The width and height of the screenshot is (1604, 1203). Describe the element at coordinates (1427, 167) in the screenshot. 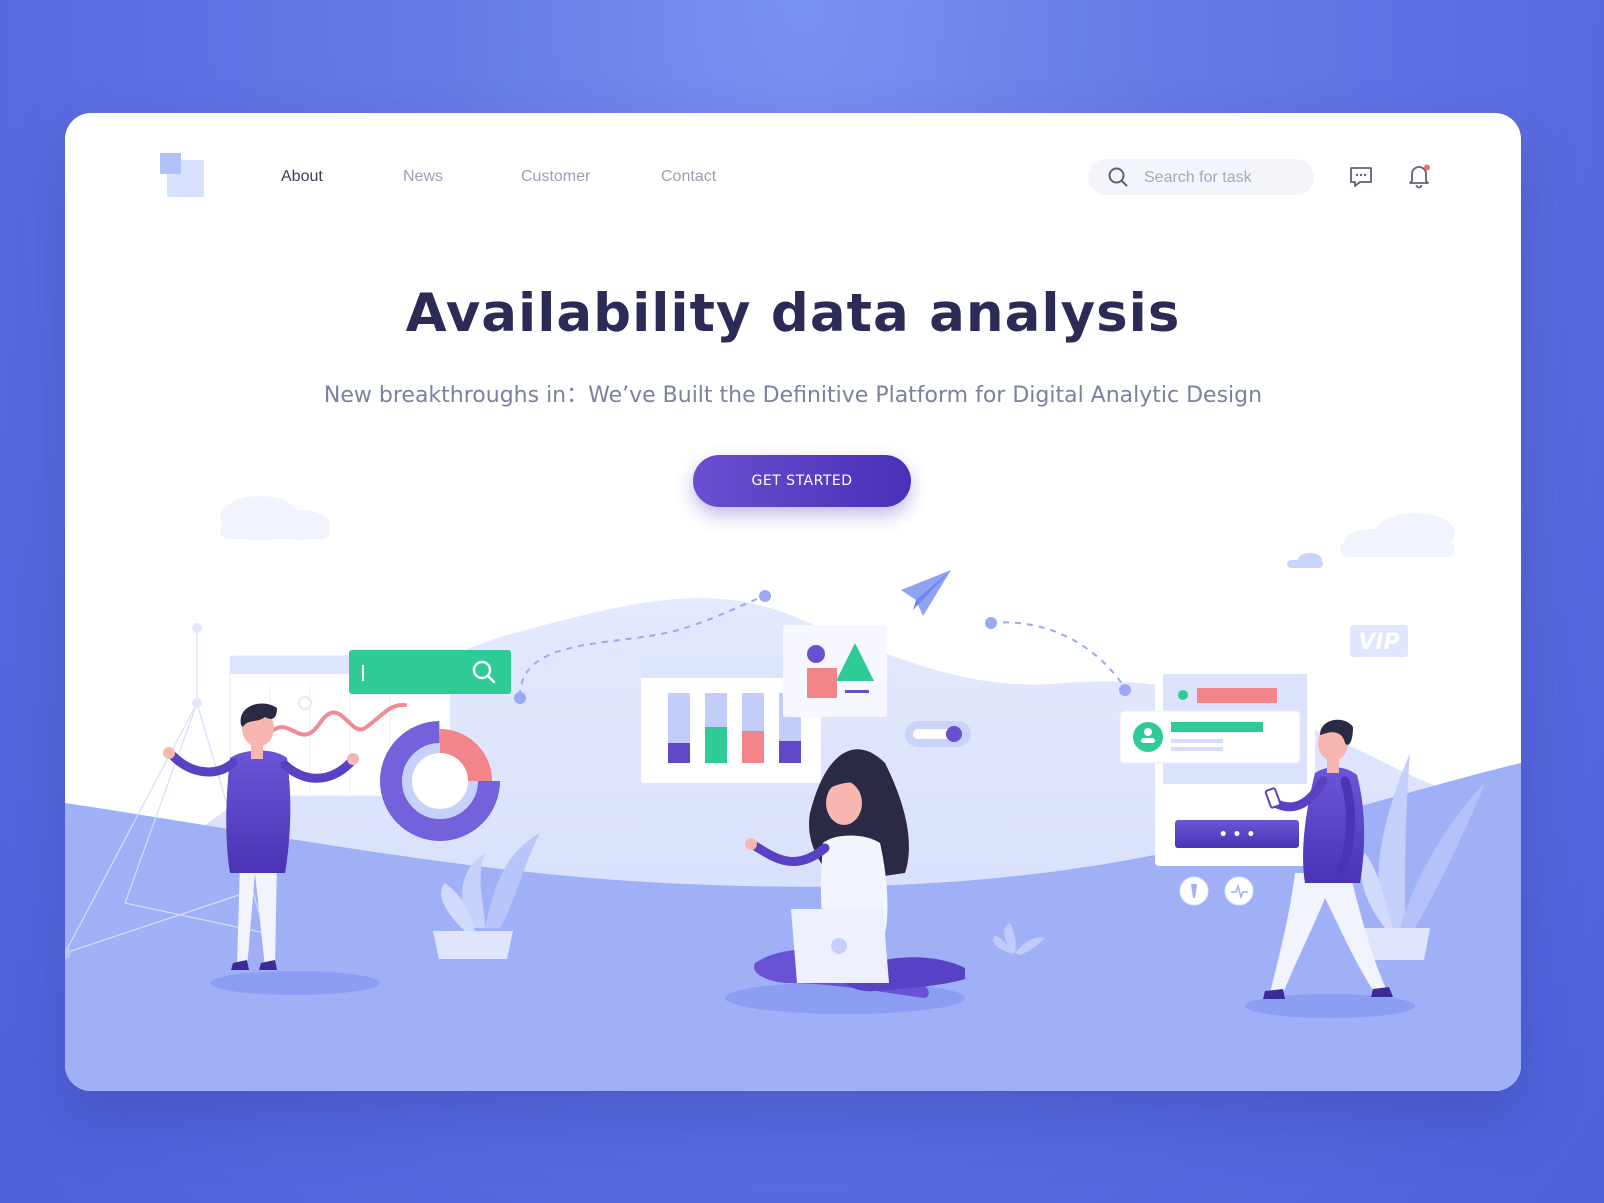

I see `notification-dot` at that location.